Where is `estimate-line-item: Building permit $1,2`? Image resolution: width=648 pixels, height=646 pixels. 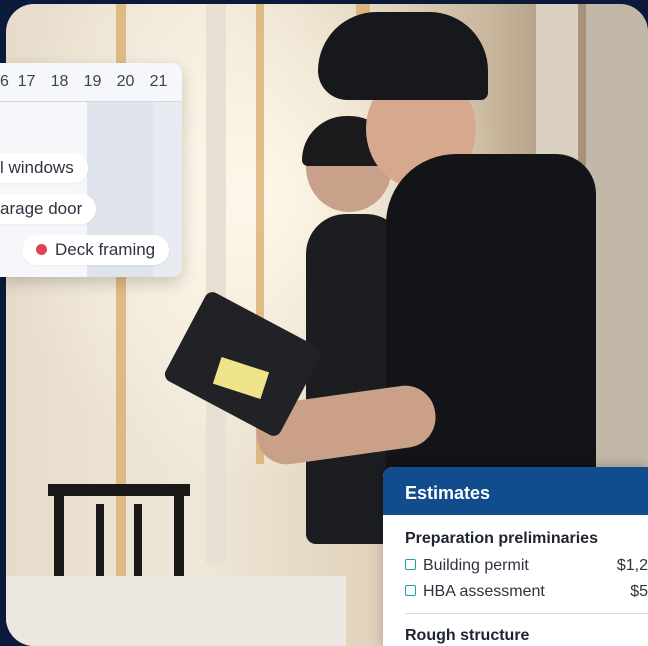
estimate-line-item: Building permit $1,2 is located at coordinates (526, 566).